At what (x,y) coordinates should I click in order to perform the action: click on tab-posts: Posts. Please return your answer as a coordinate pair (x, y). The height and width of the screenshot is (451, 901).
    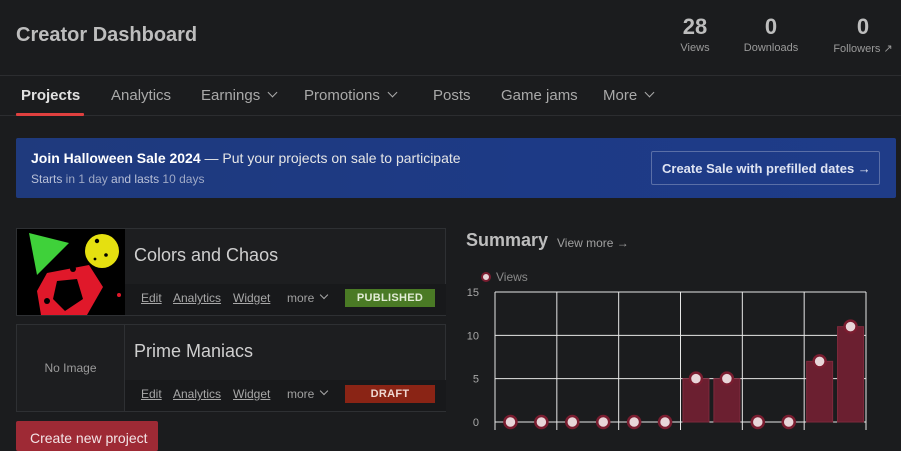
    Looking at the image, I should click on (452, 95).